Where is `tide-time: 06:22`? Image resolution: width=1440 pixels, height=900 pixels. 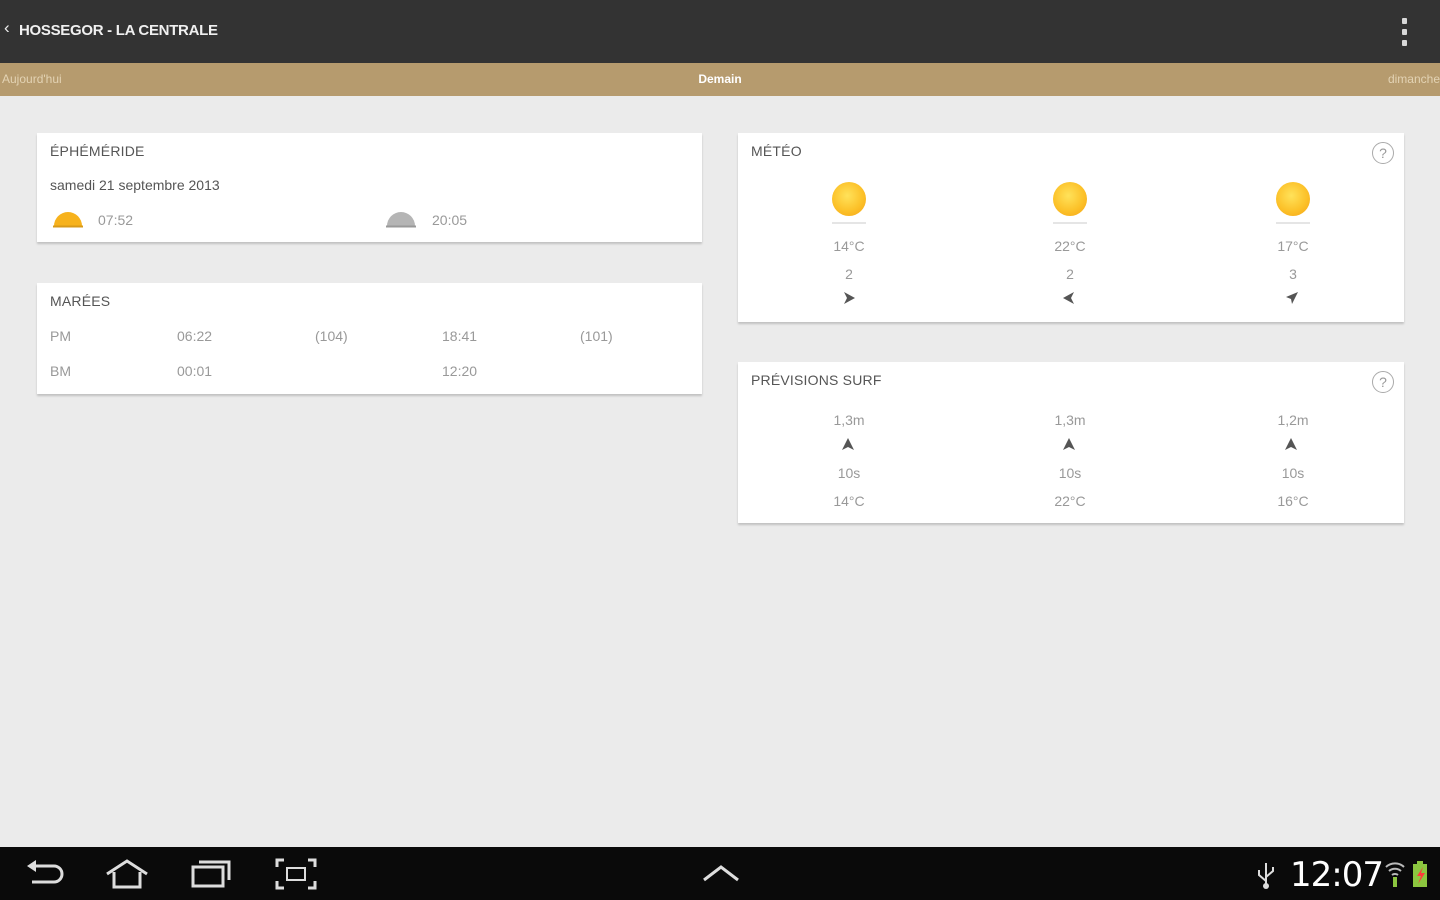
tide-time: 06:22 is located at coordinates (195, 336).